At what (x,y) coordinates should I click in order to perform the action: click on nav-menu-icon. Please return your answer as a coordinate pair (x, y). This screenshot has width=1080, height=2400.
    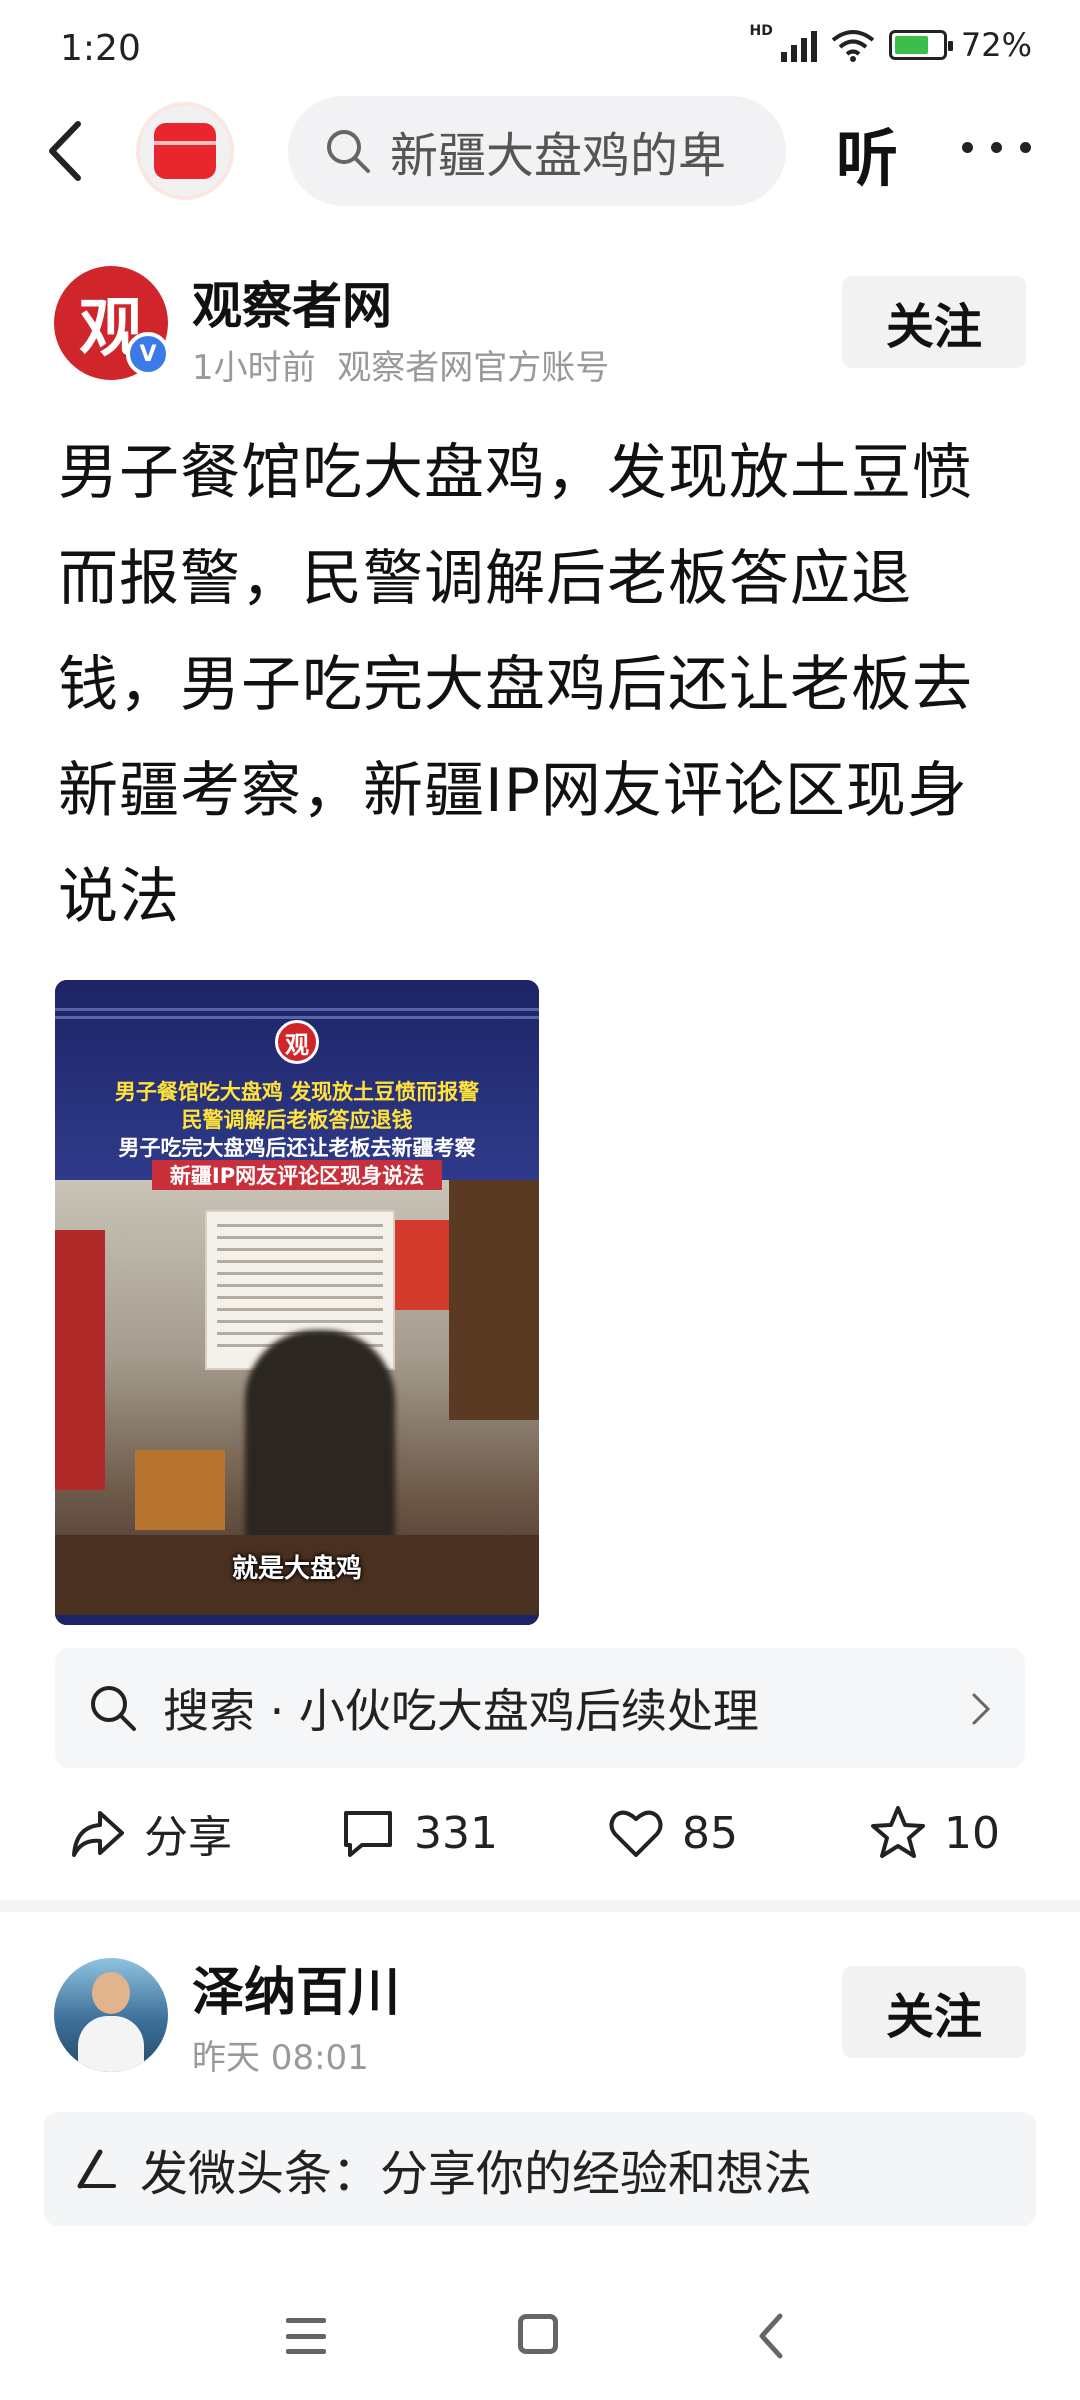
    Looking at the image, I should click on (306, 2336).